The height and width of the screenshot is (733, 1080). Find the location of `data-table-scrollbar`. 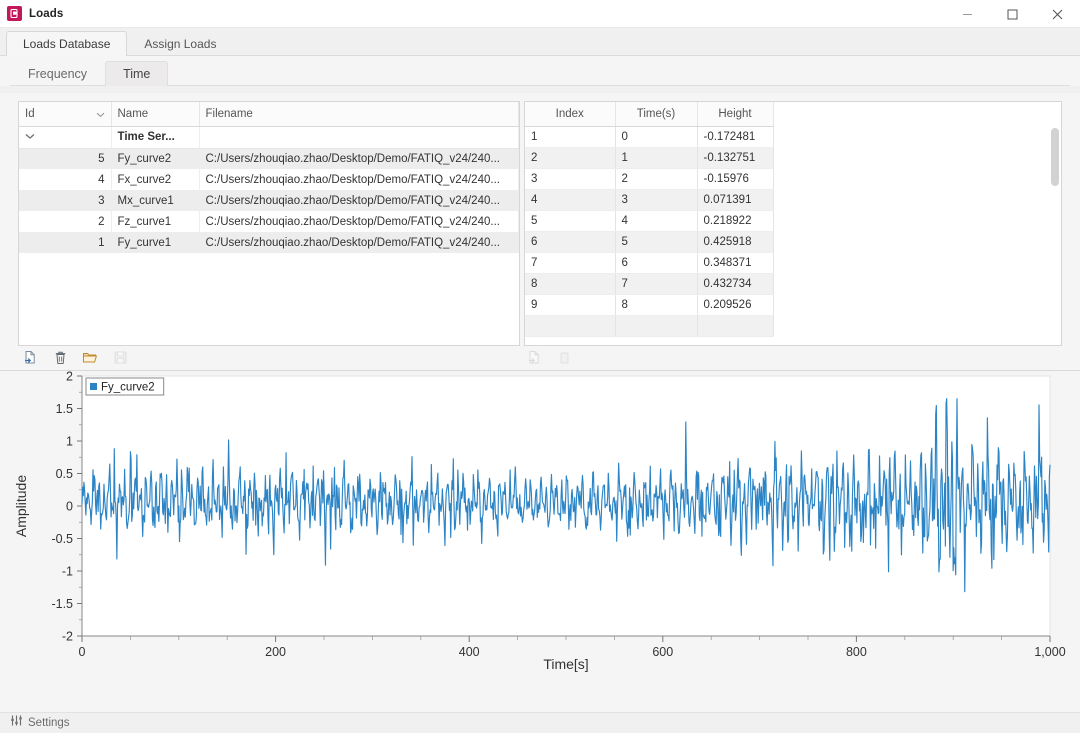

data-table-scrollbar is located at coordinates (1055, 229).